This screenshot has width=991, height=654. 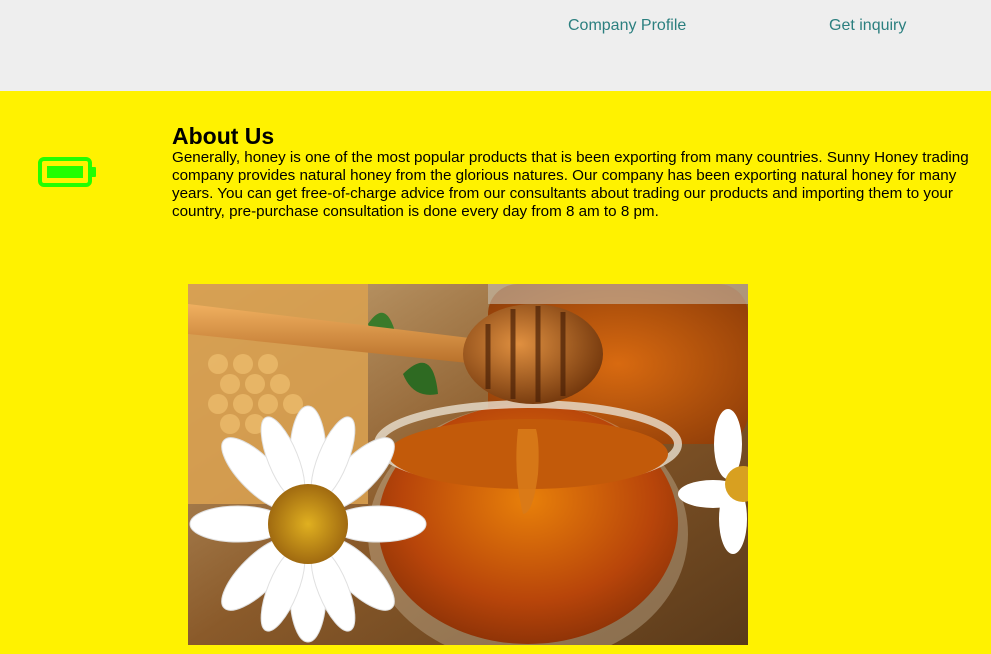 What do you see at coordinates (867, 26) in the screenshot?
I see `nav-link-get-inquiry: Get inquiry` at bounding box center [867, 26].